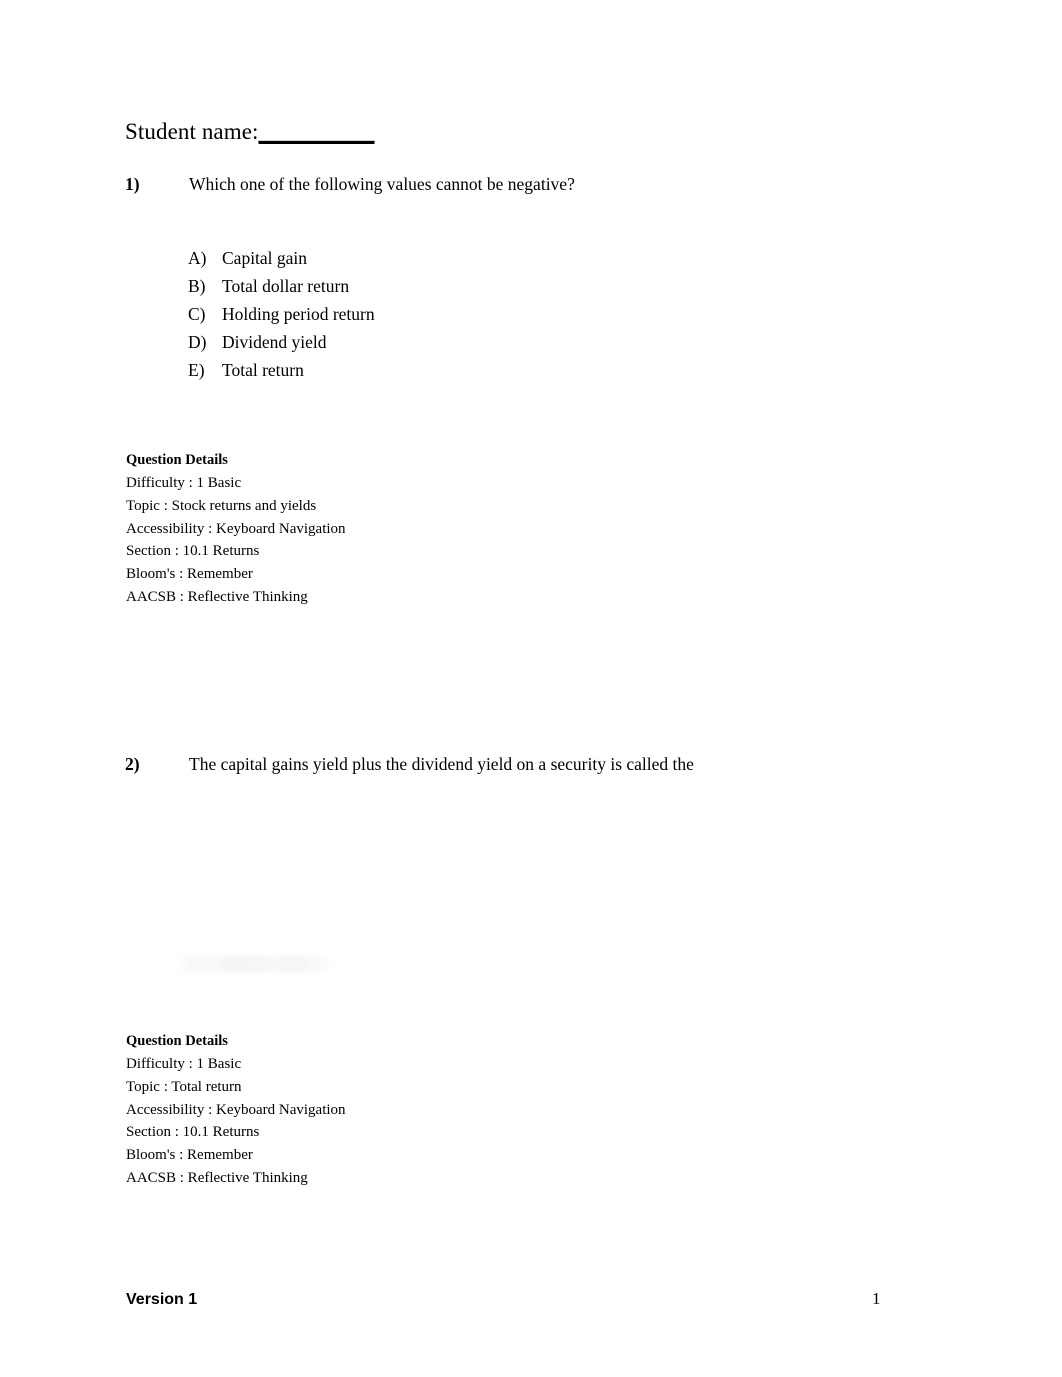 This screenshot has height=1377, width=1062. I want to click on option-a-label: A), so click(197, 258).